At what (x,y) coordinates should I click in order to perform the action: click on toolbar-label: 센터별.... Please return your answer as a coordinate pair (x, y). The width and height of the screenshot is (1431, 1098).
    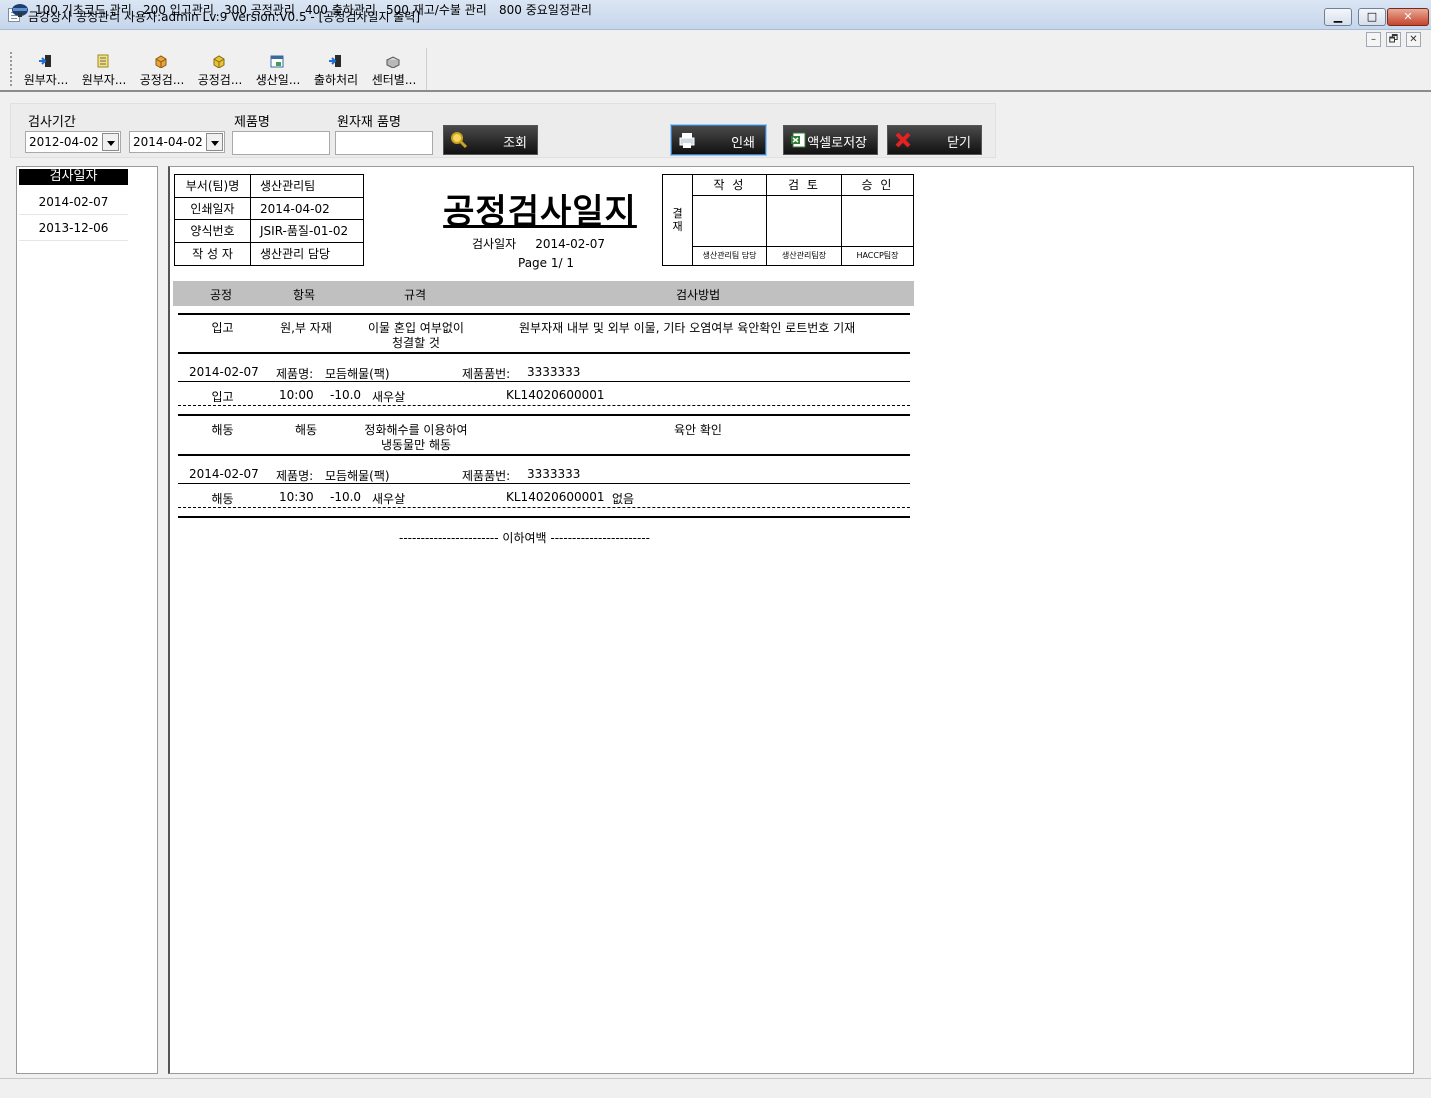
    Looking at the image, I should click on (394, 80).